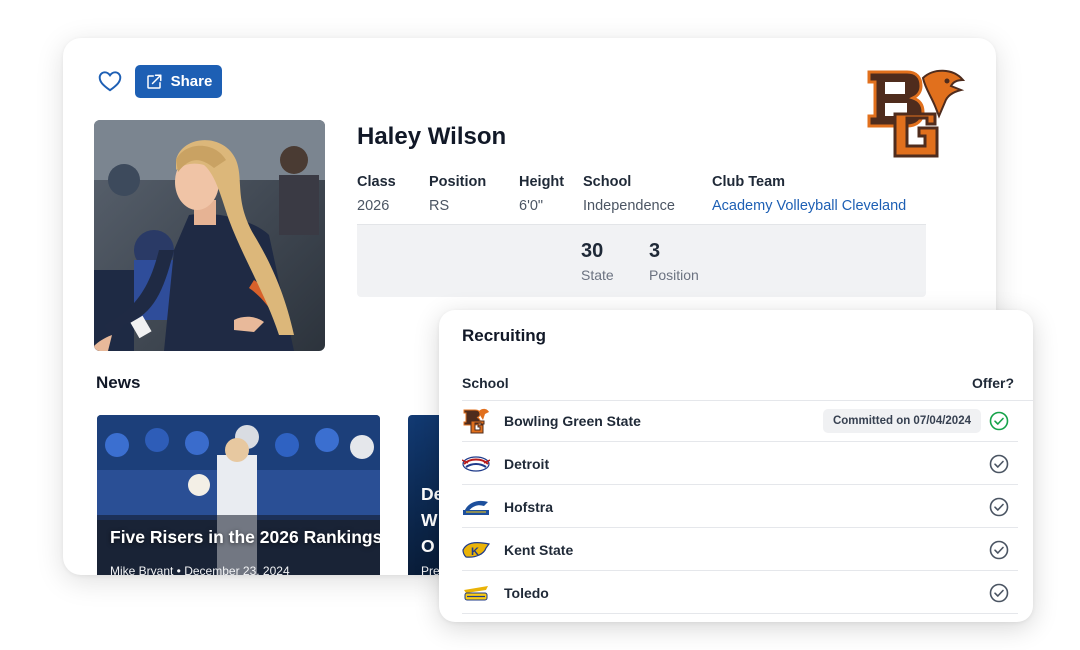 The height and width of the screenshot is (650, 1080). Describe the element at coordinates (993, 383) in the screenshot. I see `offer-column-header: Offer?` at that location.